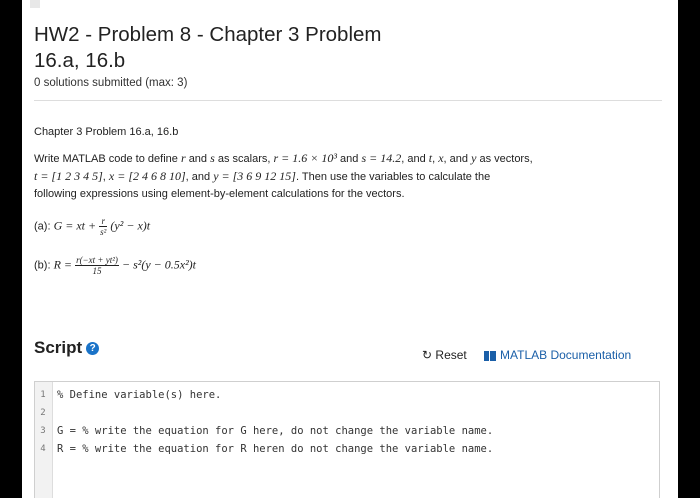 The height and width of the screenshot is (498, 700). Describe the element at coordinates (348, 100) in the screenshot. I see `divider` at that location.